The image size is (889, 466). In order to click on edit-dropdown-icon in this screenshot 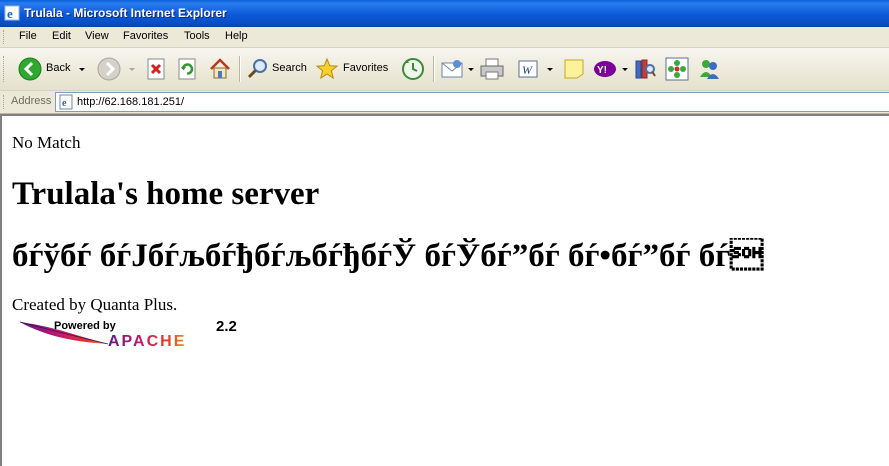, I will do `click(550, 69)`.